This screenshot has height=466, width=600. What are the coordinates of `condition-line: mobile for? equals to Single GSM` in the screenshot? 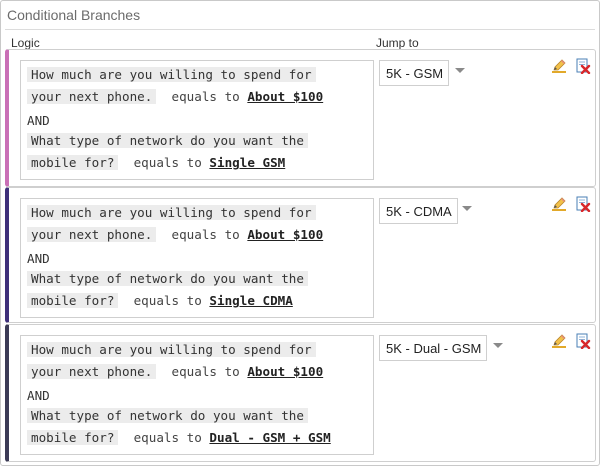 It's located at (156, 164).